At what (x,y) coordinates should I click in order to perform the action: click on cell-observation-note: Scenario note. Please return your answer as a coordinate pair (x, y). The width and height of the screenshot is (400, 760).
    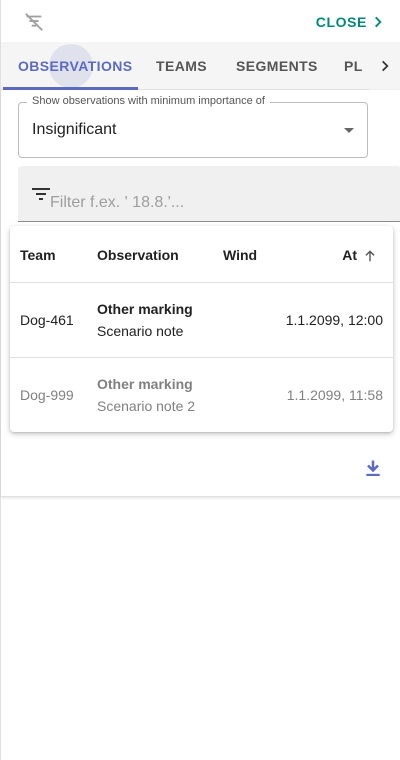
    Looking at the image, I should click on (140, 331).